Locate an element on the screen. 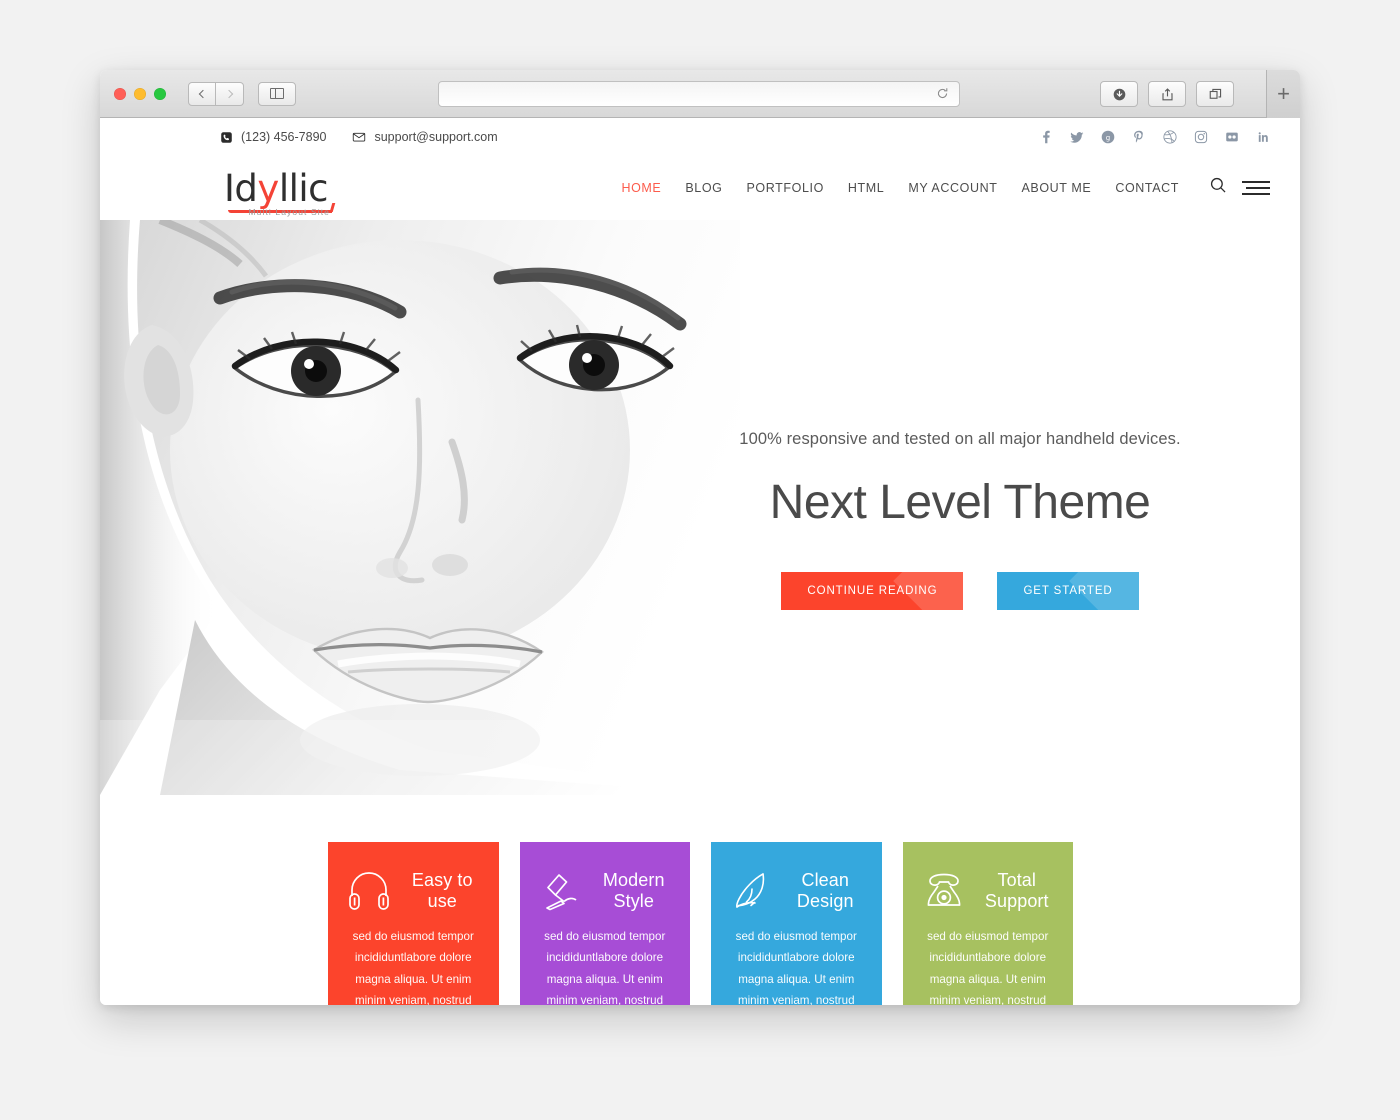 This screenshot has height=1120, width=1400. share-icon is located at coordinates (1167, 93).